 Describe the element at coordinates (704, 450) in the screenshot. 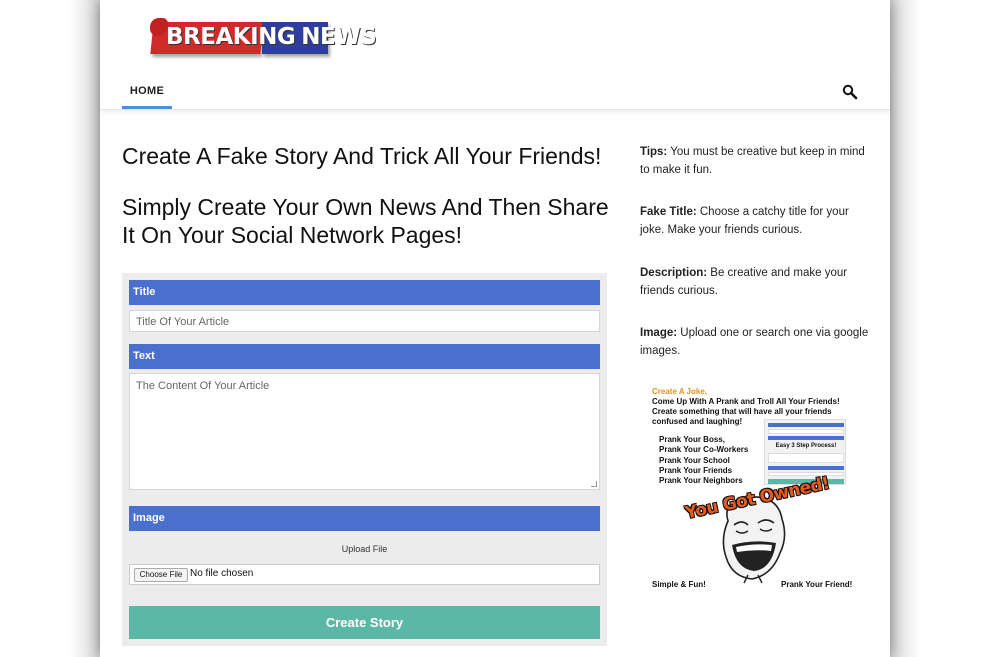

I see `list-item: Prank Your Co-Workers` at that location.